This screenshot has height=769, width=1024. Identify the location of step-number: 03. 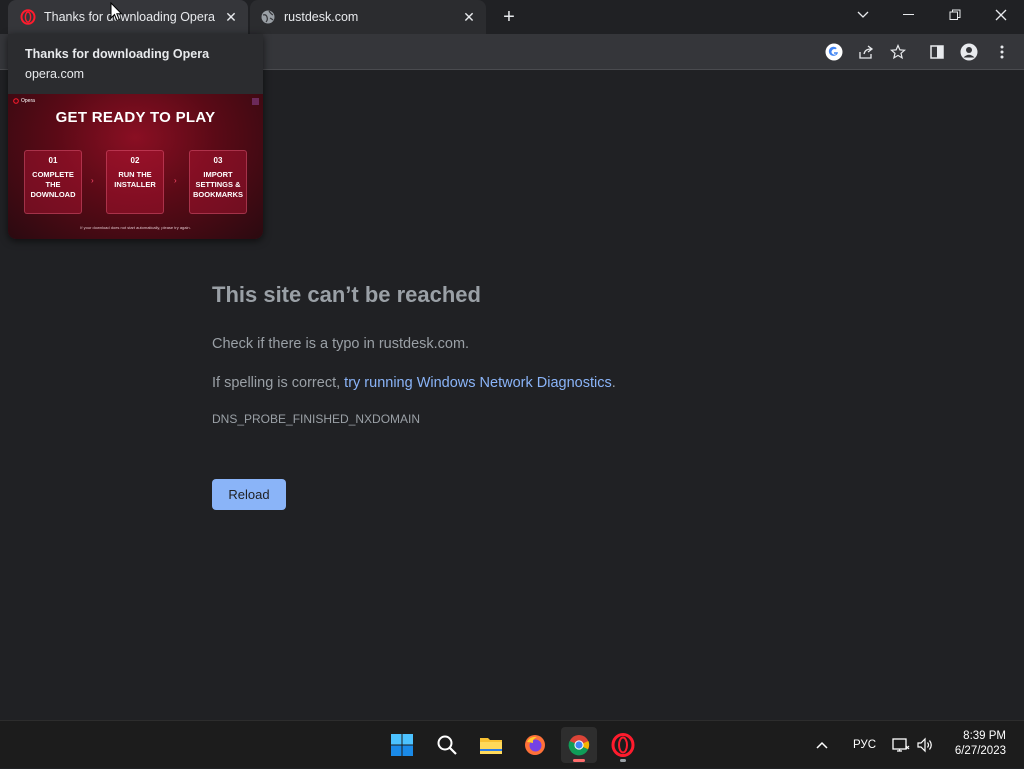
(218, 160).